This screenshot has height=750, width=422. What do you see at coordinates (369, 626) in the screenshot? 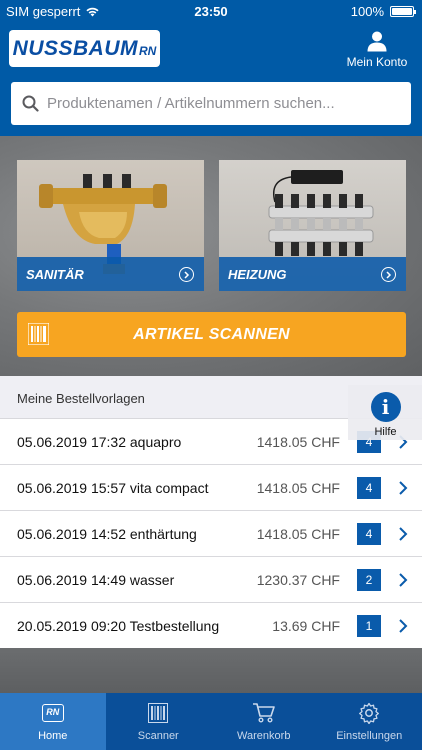
I see `template-count-badge: 1` at bounding box center [369, 626].